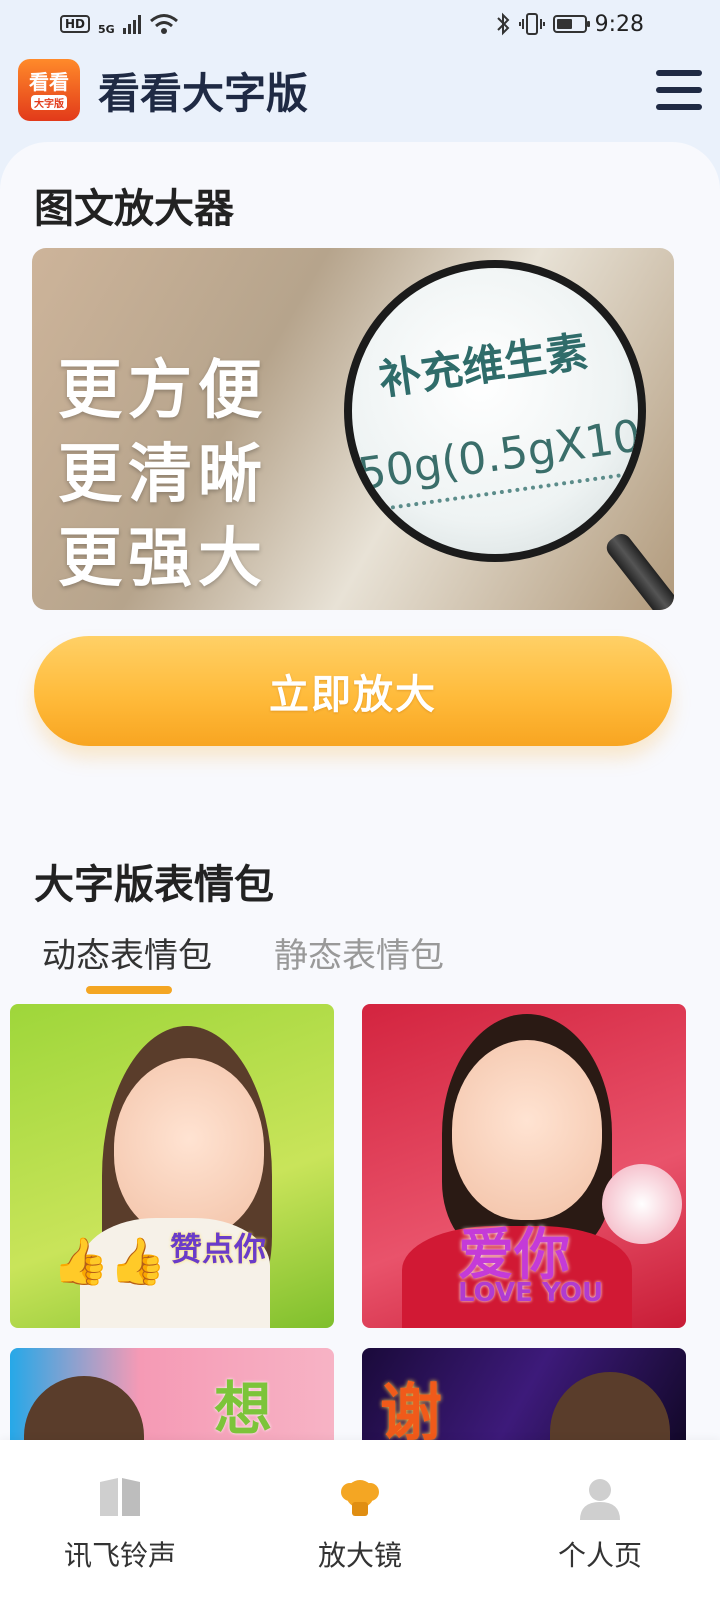 This screenshot has width=720, height=1600. What do you see at coordinates (106, 29) in the screenshot?
I see `network-label: 5G` at bounding box center [106, 29].